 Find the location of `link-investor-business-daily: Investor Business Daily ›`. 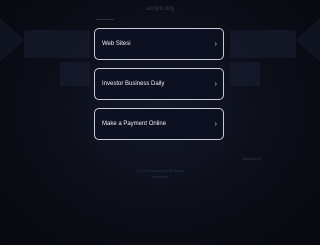

link-investor-business-daily: Investor Business Daily › is located at coordinates (159, 84).